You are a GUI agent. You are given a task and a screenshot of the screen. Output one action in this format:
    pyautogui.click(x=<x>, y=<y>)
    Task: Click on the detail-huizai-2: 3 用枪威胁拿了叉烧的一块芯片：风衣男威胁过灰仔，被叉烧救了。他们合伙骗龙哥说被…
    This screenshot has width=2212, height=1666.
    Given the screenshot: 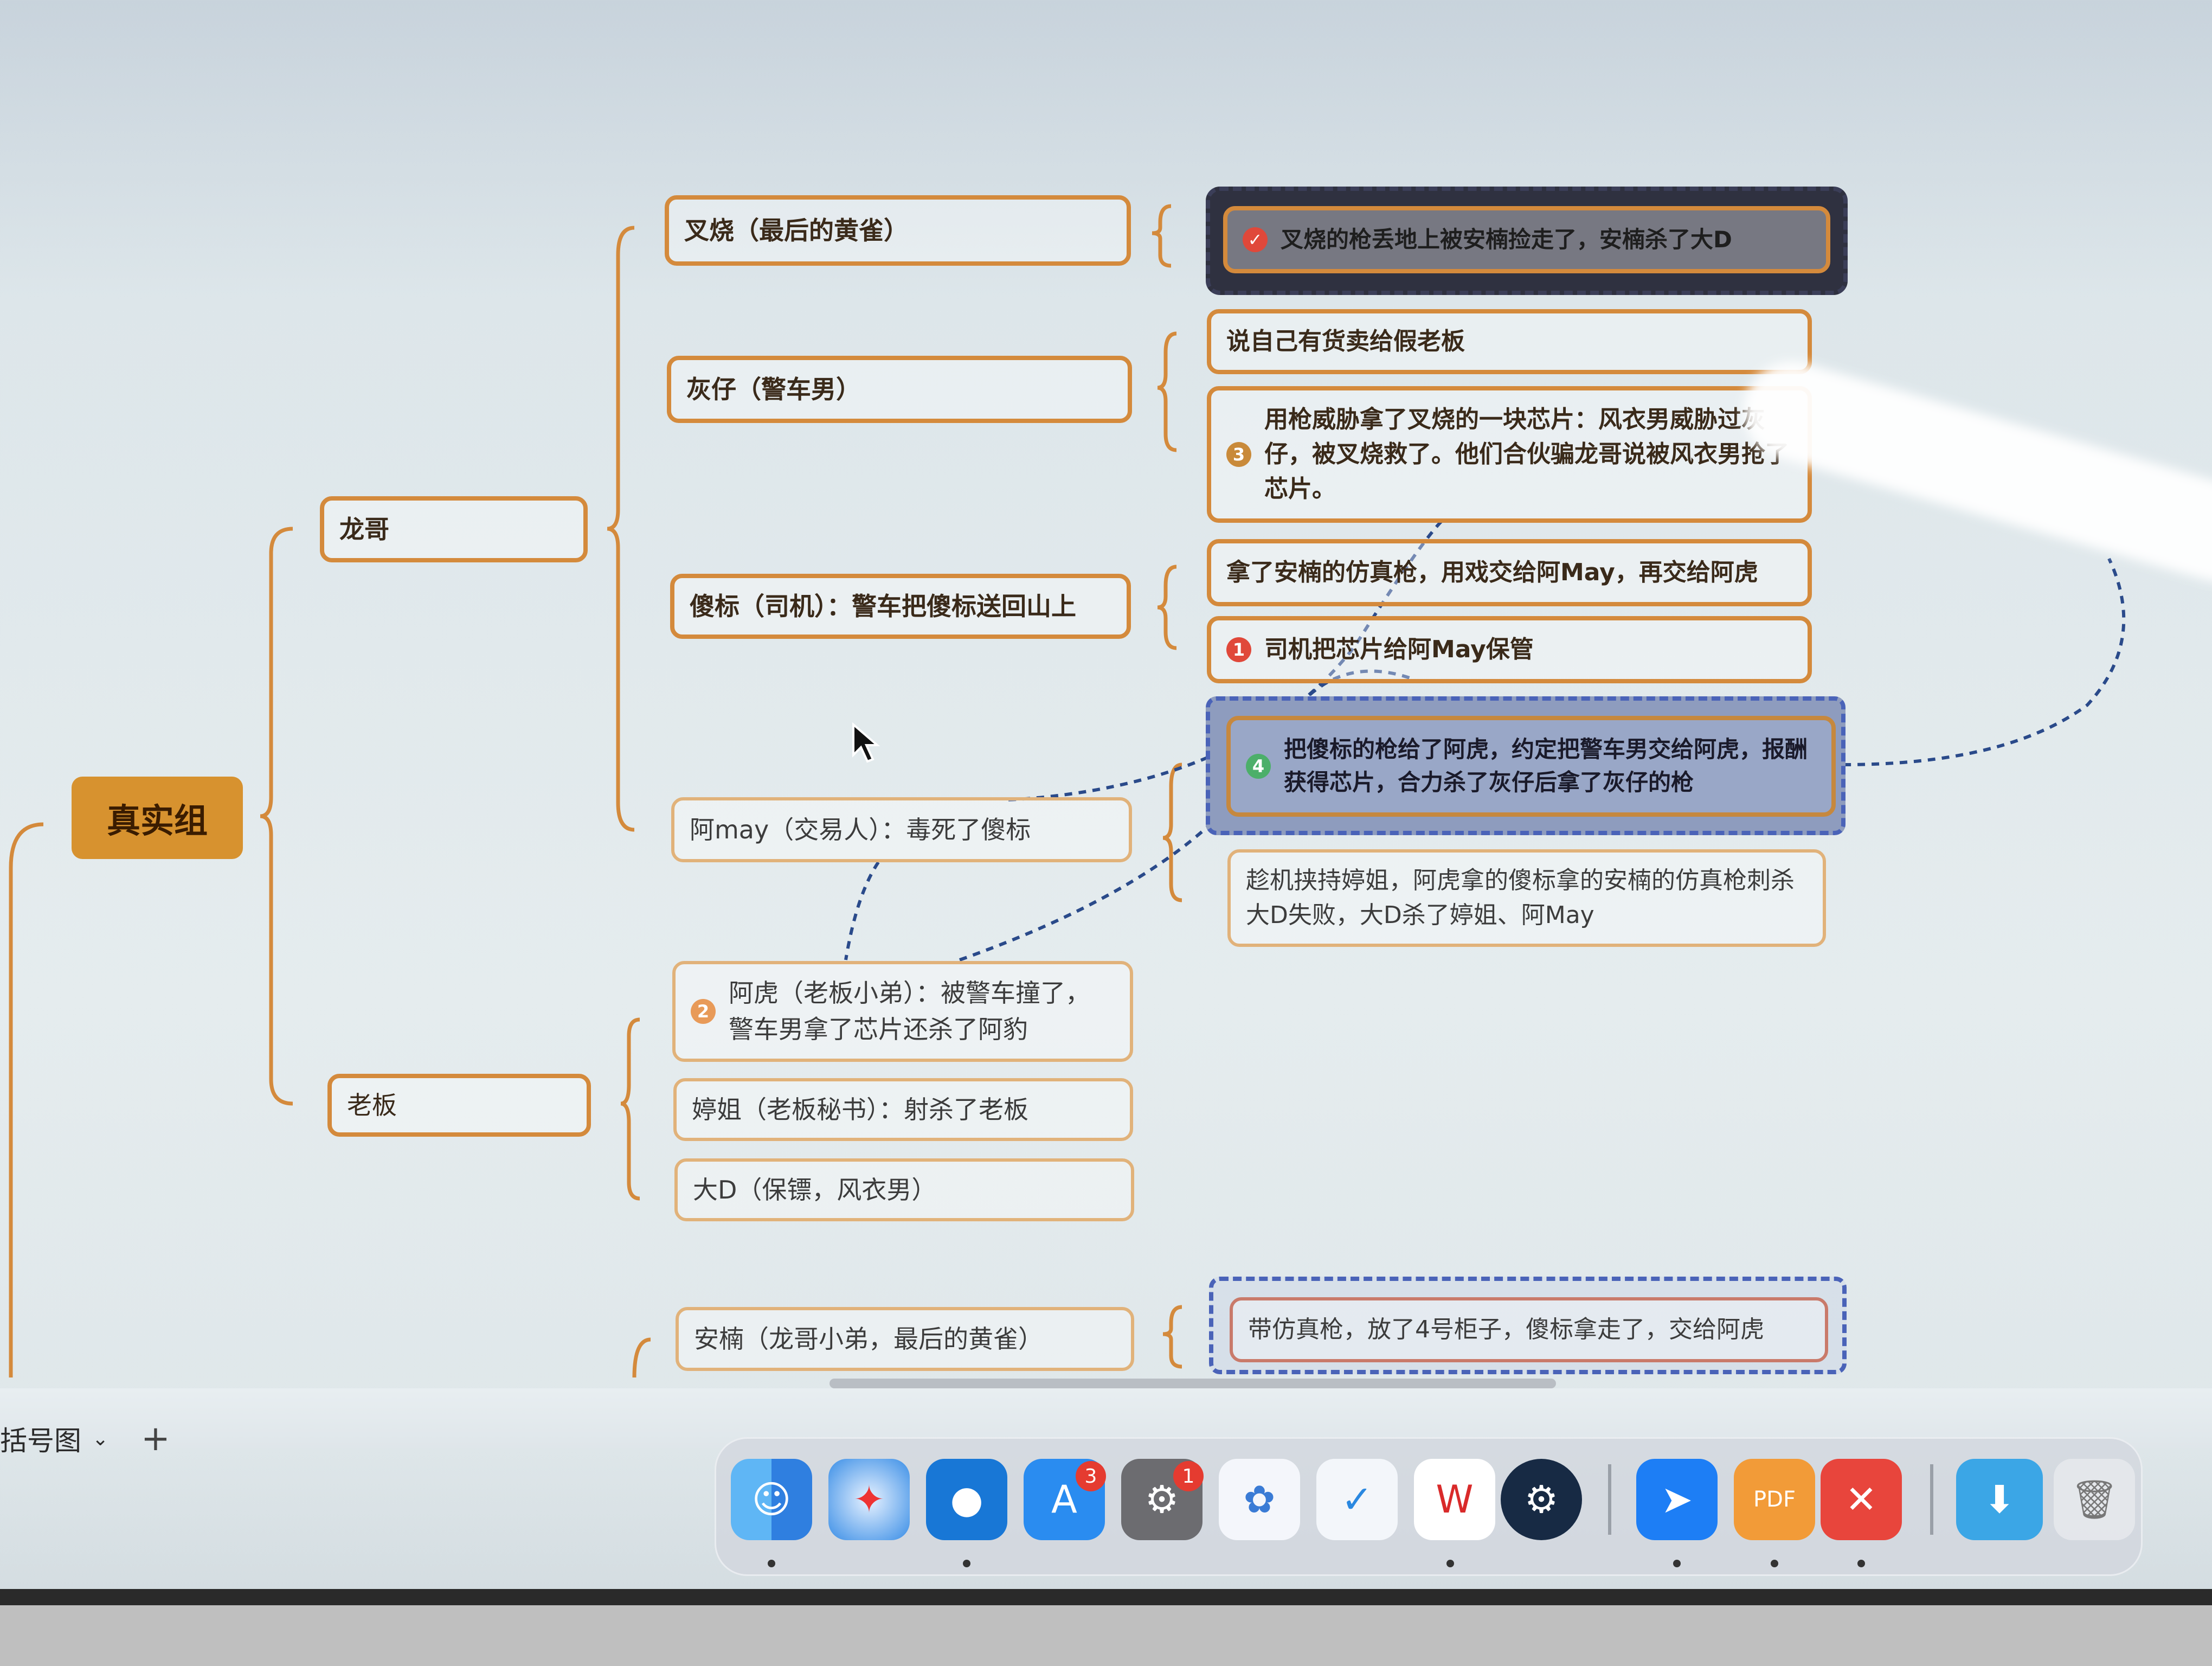 What is the action you would take?
    pyautogui.click(x=1509, y=455)
    